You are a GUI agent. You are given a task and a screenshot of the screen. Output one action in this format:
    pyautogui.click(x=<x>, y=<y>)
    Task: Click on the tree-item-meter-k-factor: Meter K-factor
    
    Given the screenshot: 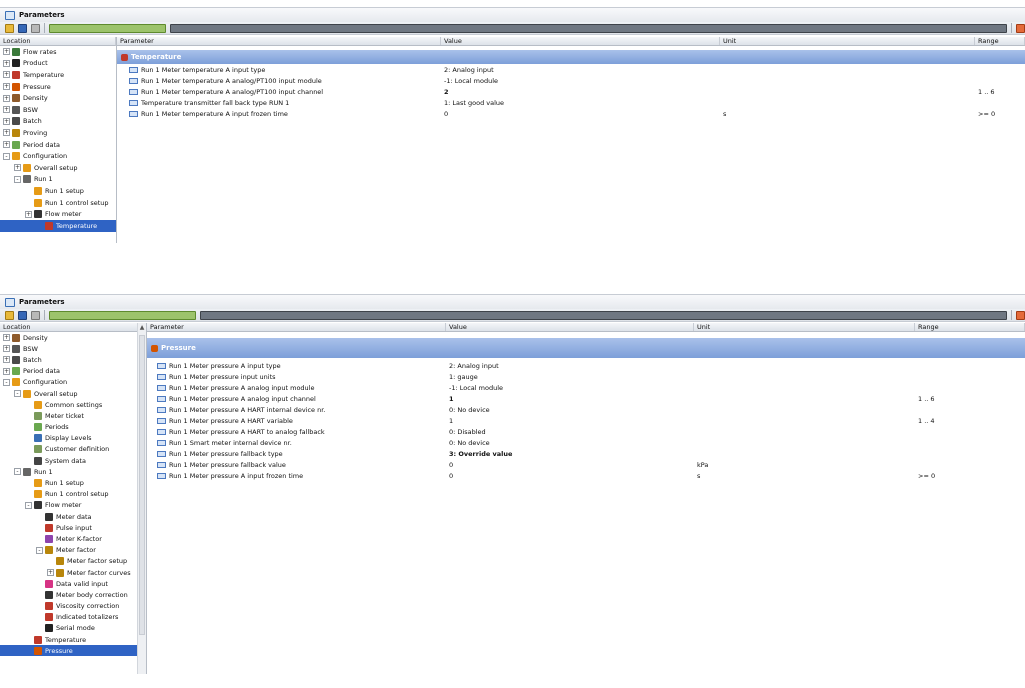 What is the action you would take?
    pyautogui.click(x=73, y=538)
    